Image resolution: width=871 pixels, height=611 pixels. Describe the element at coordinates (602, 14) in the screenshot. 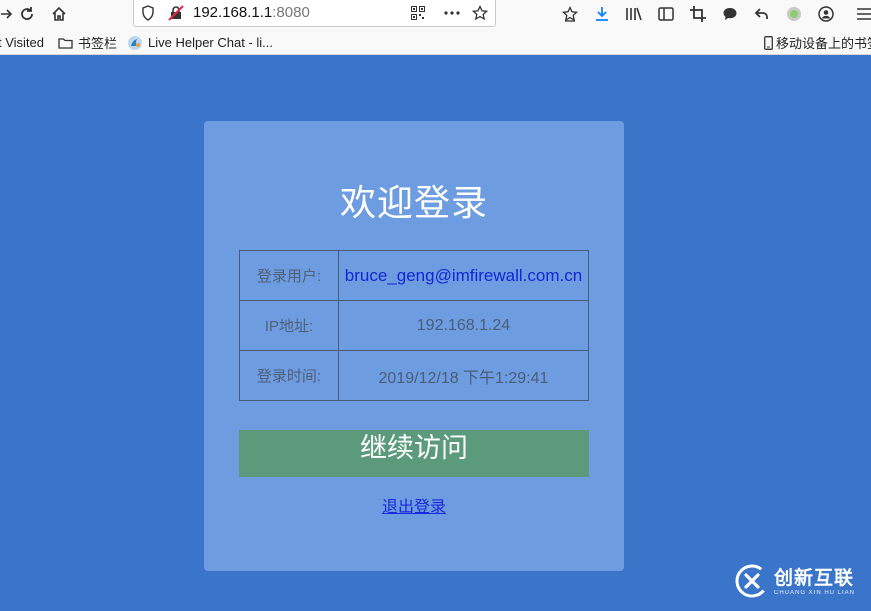

I see `download-icon` at that location.